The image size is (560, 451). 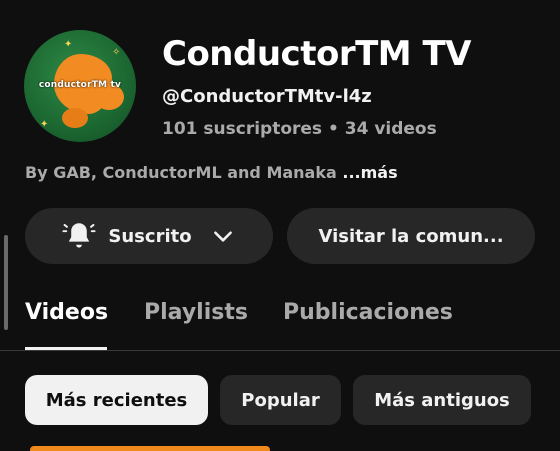 I want to click on tabs-divider, so click(x=280, y=350).